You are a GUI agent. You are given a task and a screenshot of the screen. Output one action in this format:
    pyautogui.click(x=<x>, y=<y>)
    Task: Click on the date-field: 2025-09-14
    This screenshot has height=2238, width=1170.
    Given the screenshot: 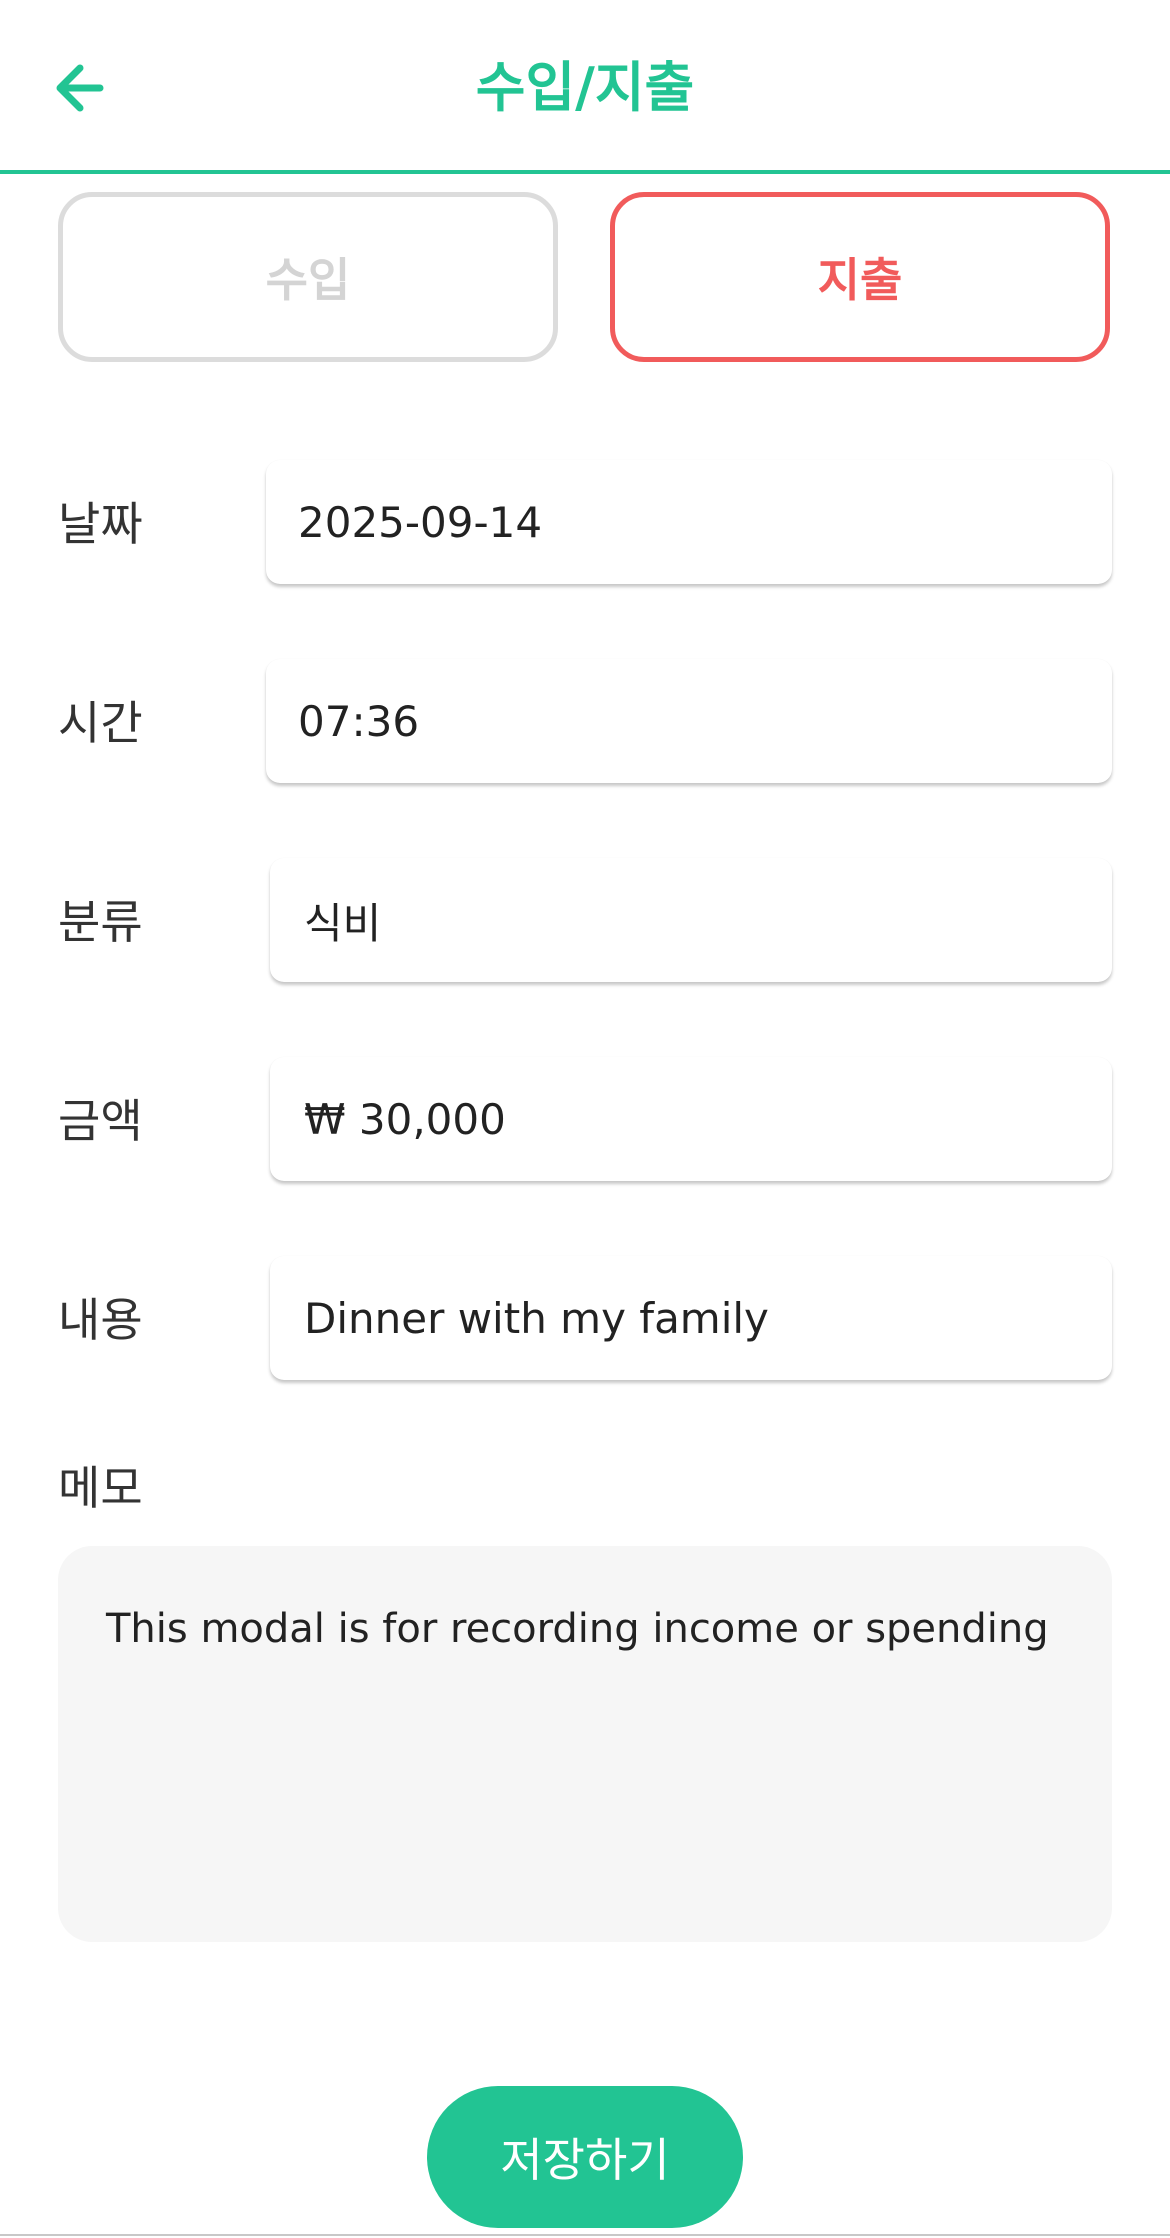 What is the action you would take?
    pyautogui.click(x=689, y=522)
    